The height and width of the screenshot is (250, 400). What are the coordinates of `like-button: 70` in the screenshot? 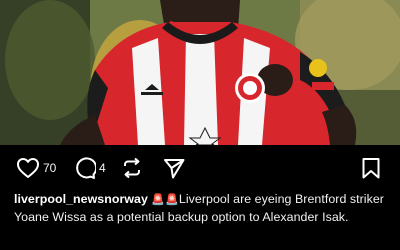 It's located at (36, 168).